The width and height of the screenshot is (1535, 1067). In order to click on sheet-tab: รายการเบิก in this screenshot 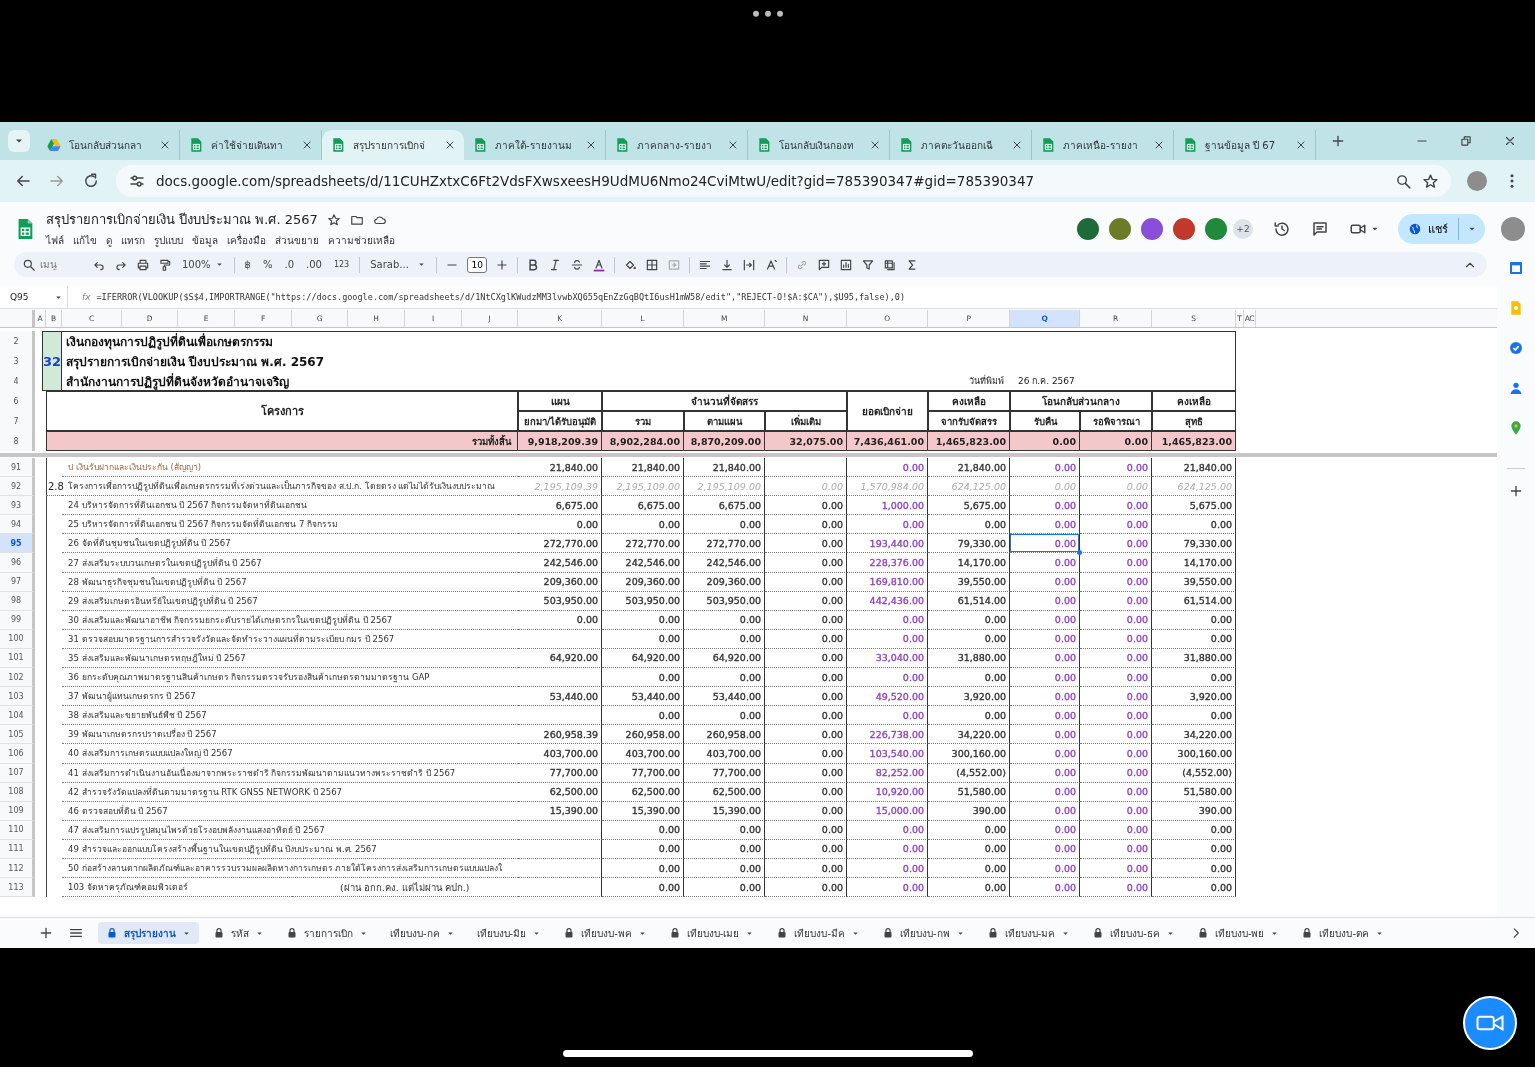, I will do `click(327, 933)`.